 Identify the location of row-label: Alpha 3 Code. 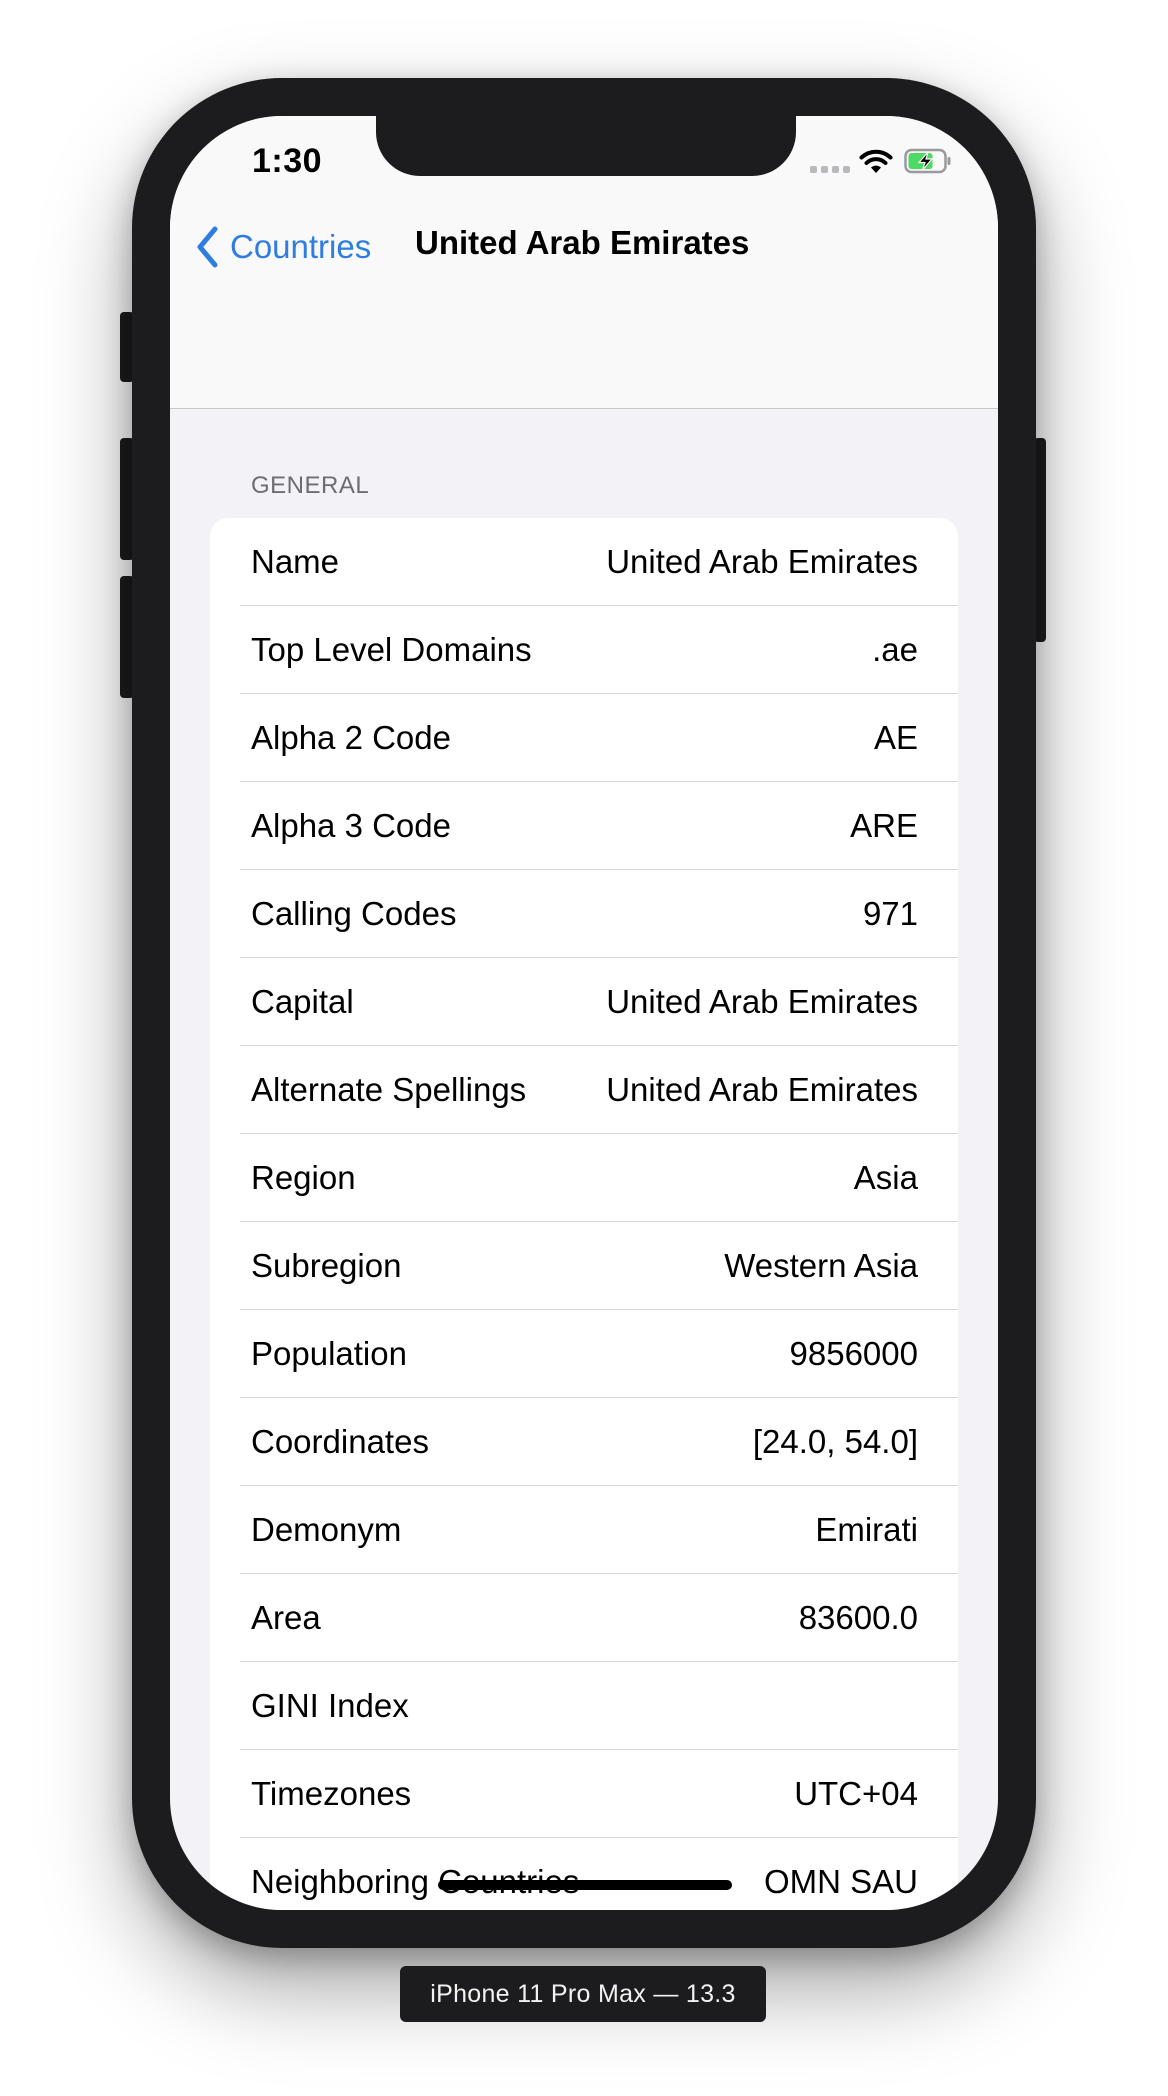
(351, 825).